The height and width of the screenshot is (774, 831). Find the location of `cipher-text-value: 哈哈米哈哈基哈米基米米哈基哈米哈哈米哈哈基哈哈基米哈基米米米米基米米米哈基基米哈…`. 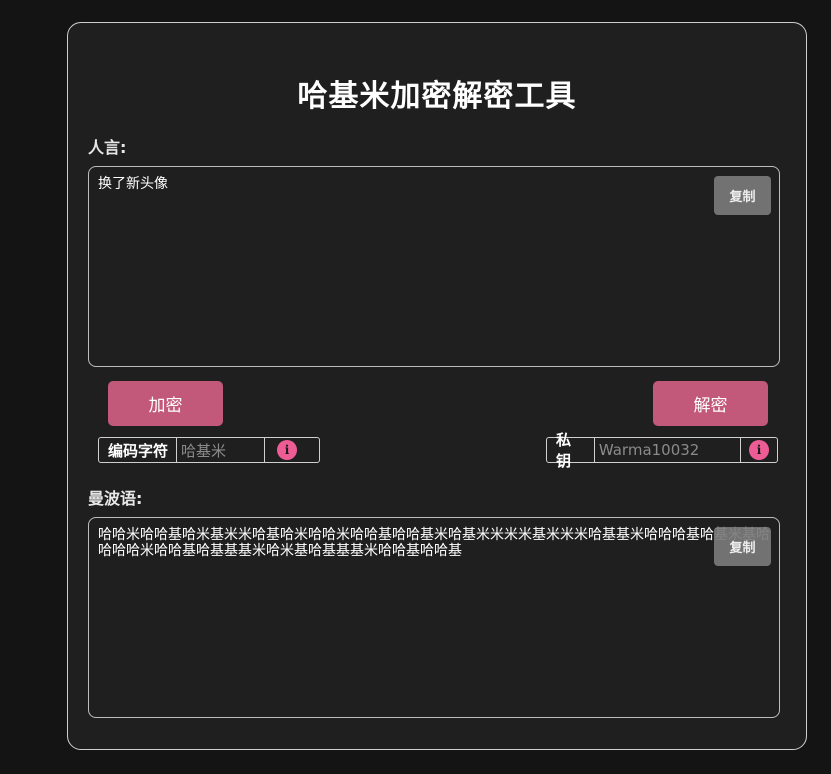

cipher-text-value: 哈哈米哈哈基哈米基米米哈基哈米哈哈米哈哈基哈哈基米哈基米米米米基米米米哈基基米哈… is located at coordinates (434, 543).